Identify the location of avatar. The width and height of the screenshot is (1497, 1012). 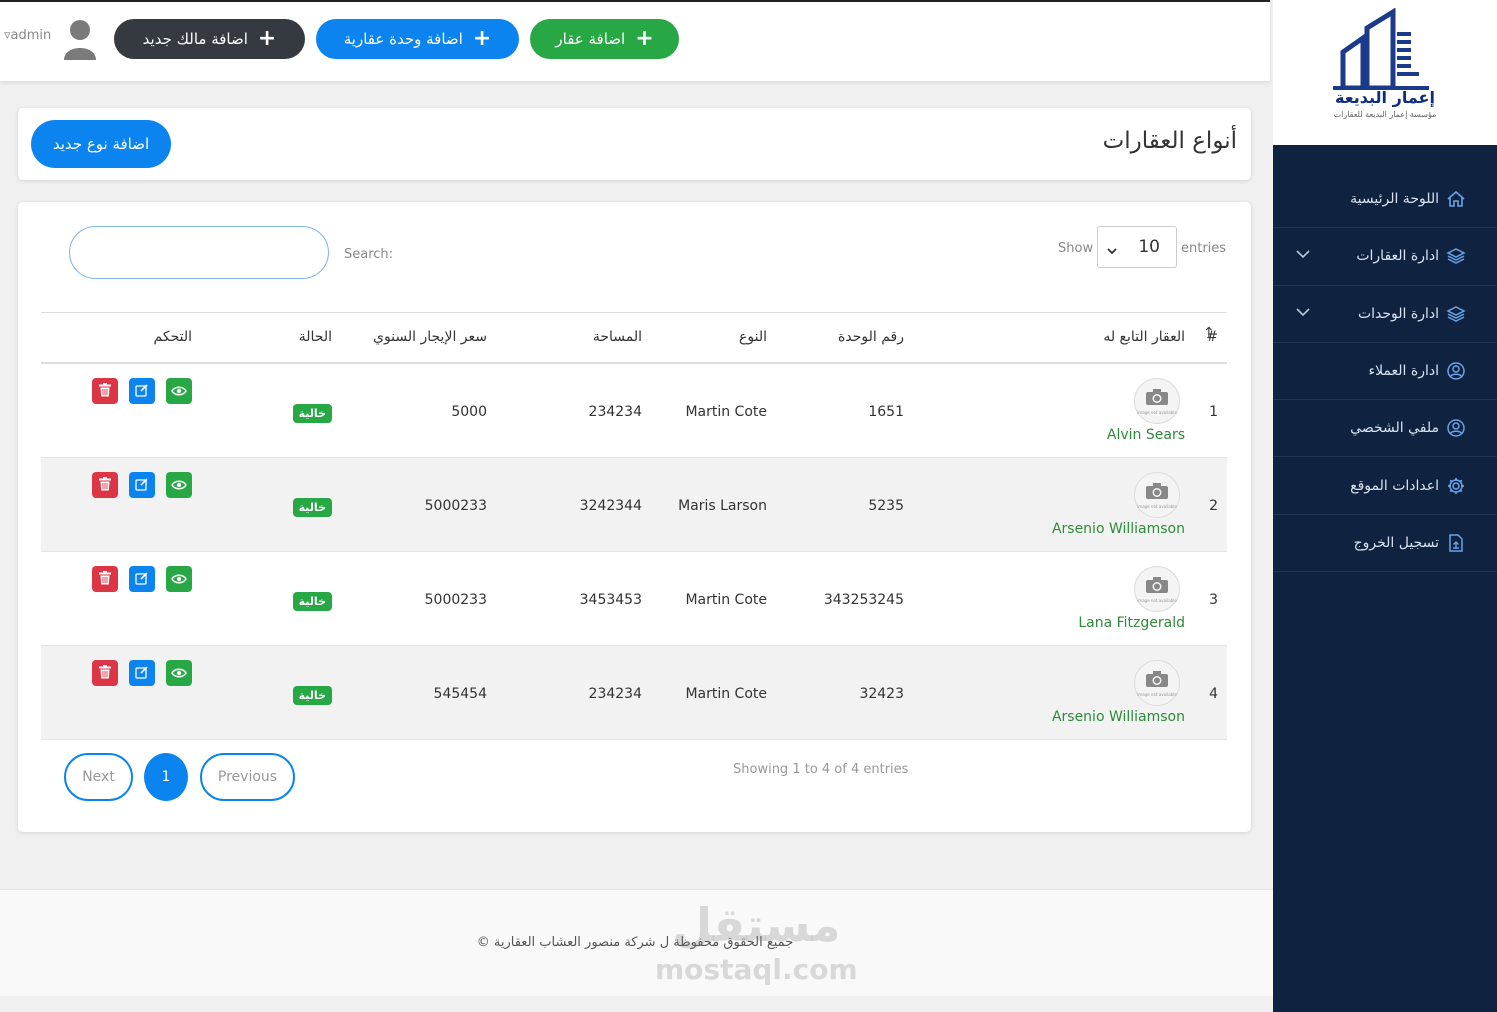
(80, 41).